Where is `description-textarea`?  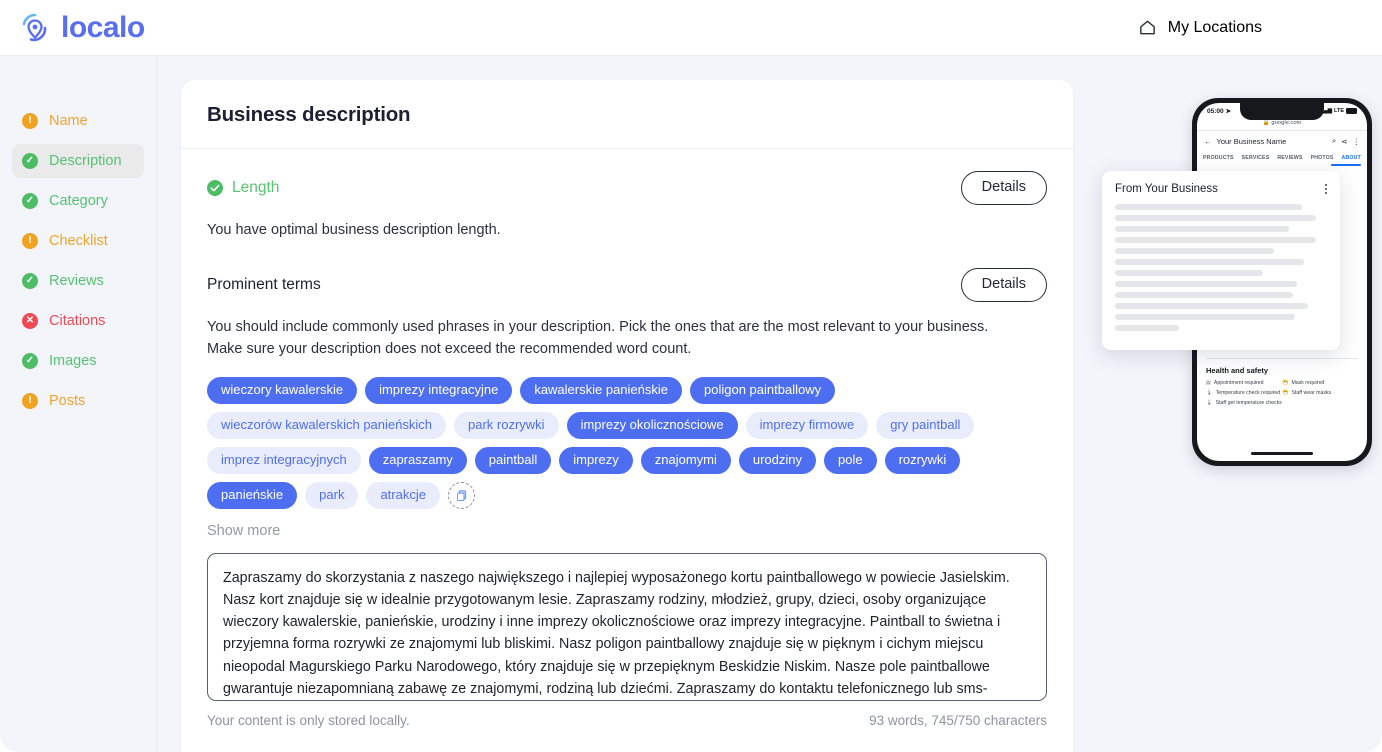
description-textarea is located at coordinates (627, 626).